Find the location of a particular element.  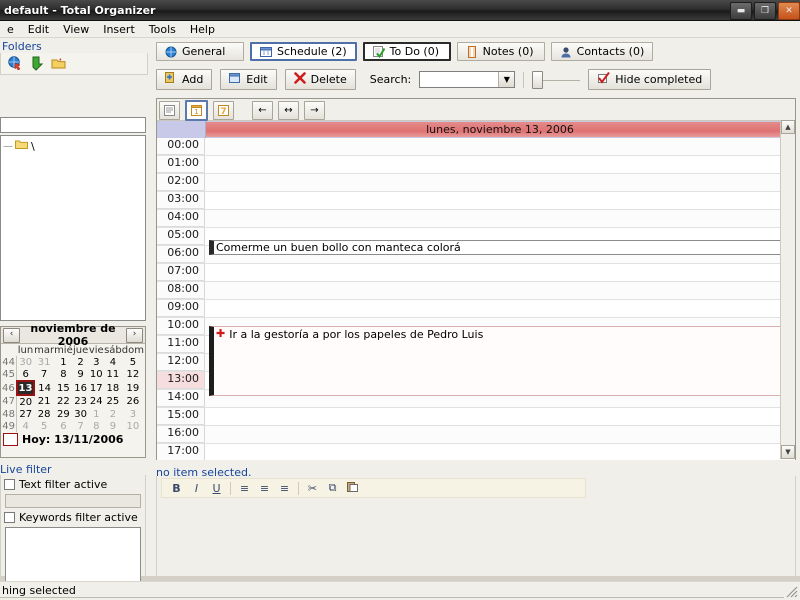

schedule-time-row: 15:00 is located at coordinates (476, 417).